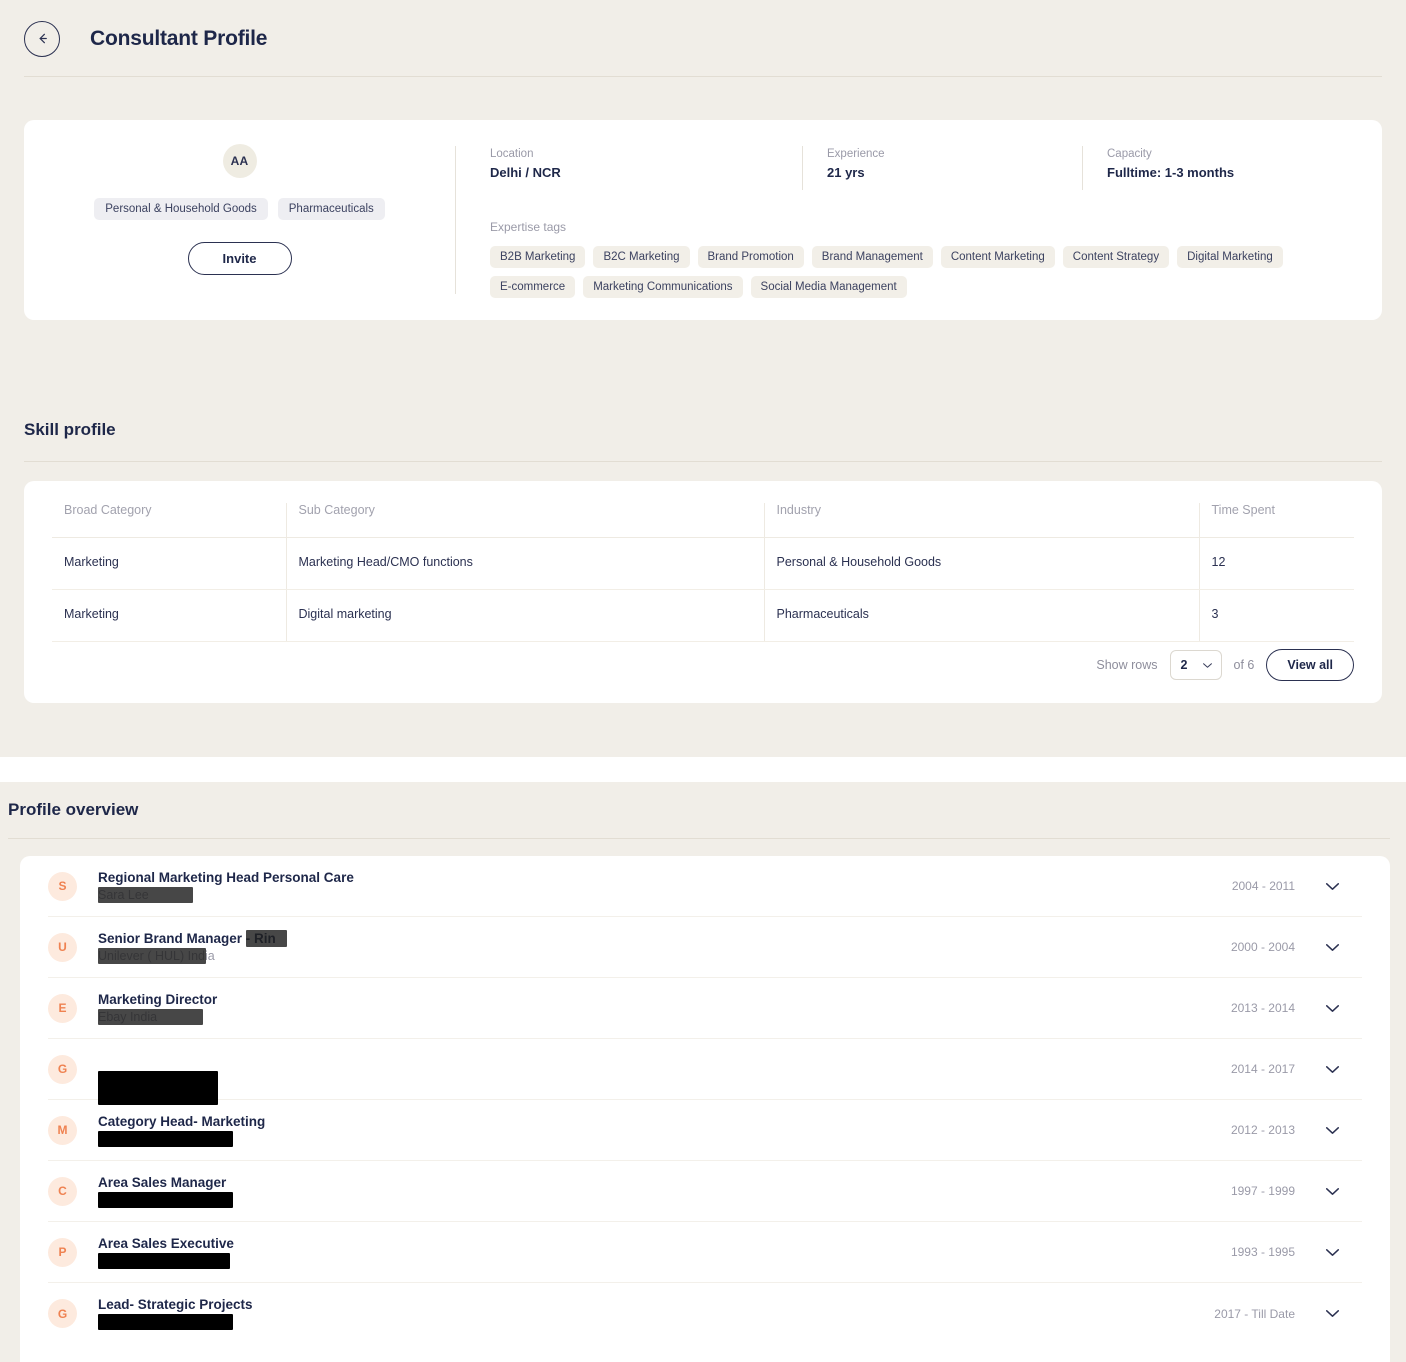 The height and width of the screenshot is (1362, 1406). I want to click on skill-profile-divider, so click(703, 461).